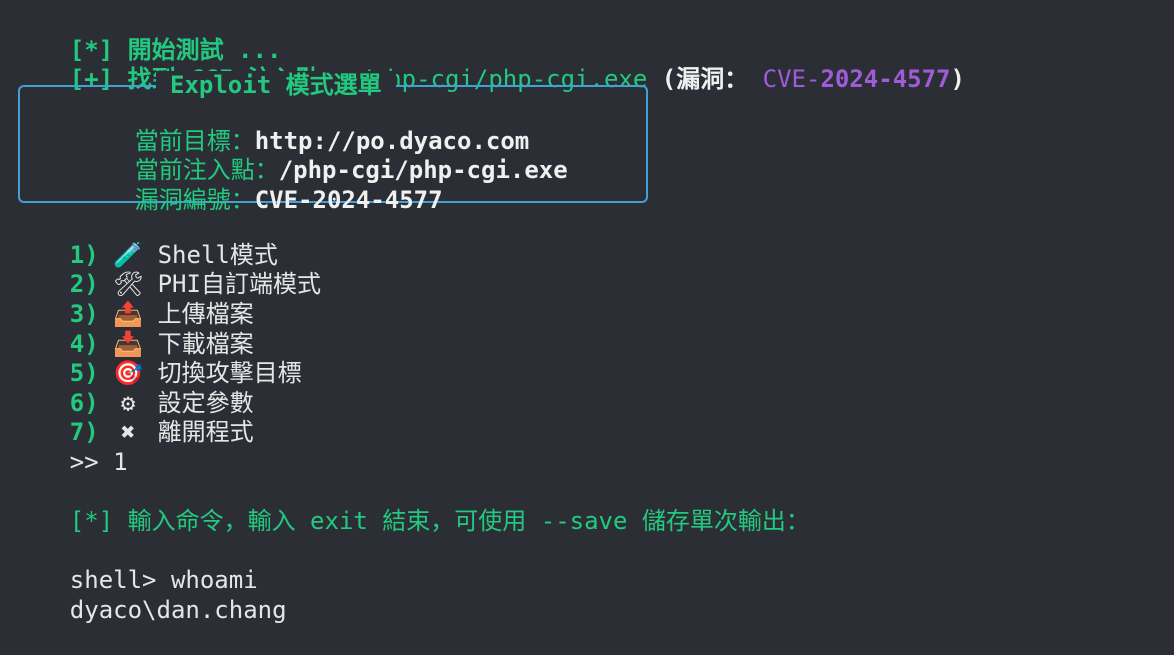 The image size is (1174, 655). Describe the element at coordinates (392, 140) in the screenshot. I see `panel-row-value: http://po.dyaco.com` at that location.